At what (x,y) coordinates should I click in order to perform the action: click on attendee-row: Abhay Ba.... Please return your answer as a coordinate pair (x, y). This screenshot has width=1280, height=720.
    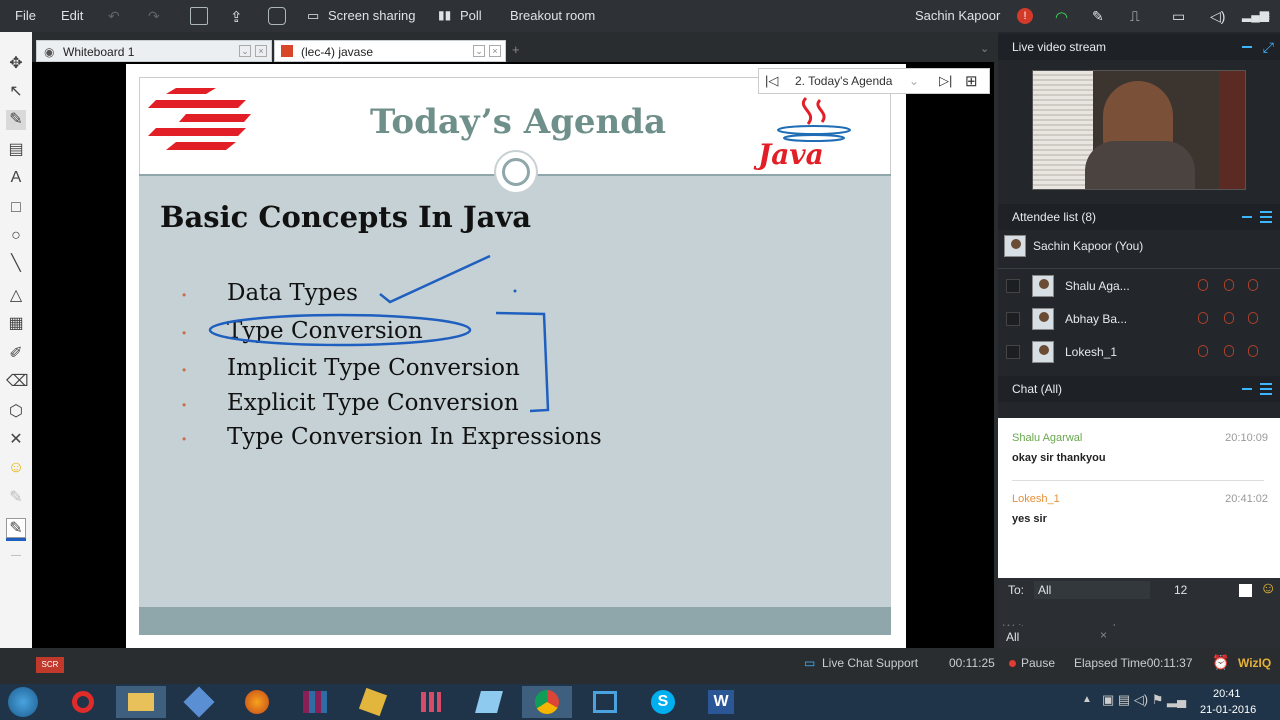
    Looking at the image, I should click on (1139, 319).